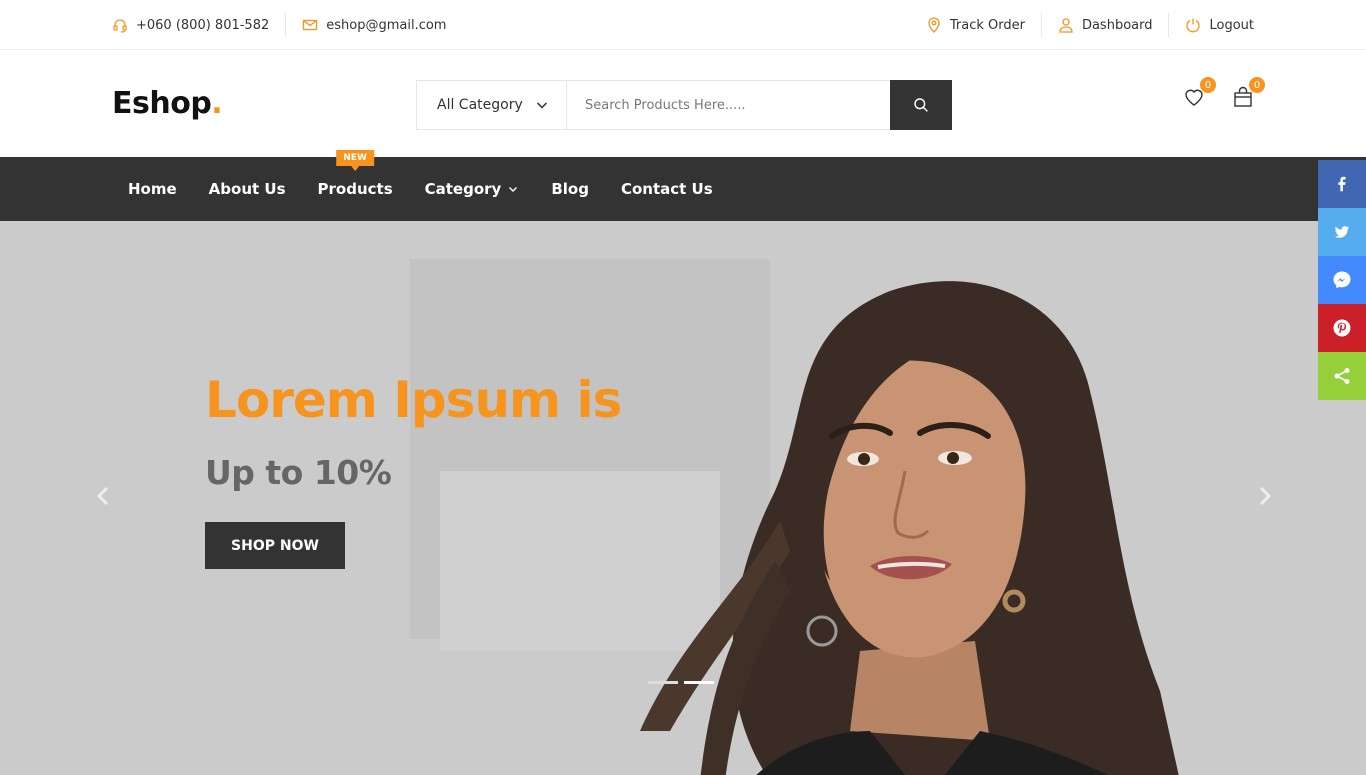 The height and width of the screenshot is (775, 1366). I want to click on search-icon, so click(921, 105).